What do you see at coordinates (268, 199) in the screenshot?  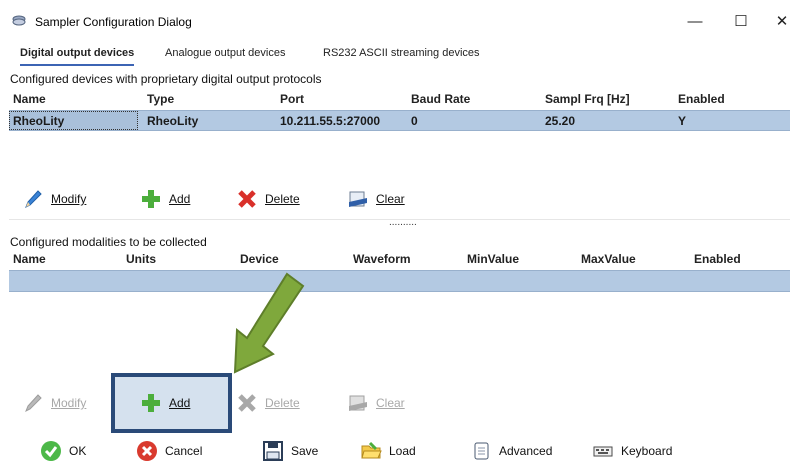 I see `devices-delete-button: Delete` at bounding box center [268, 199].